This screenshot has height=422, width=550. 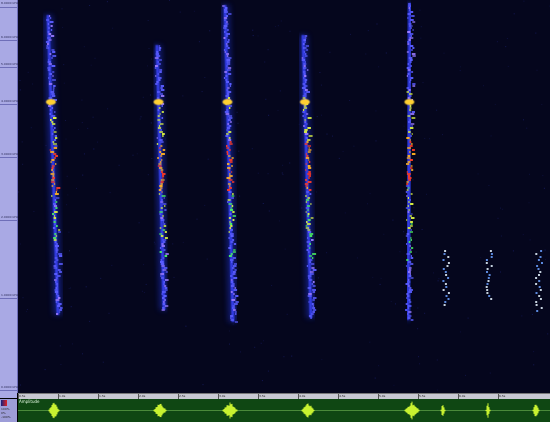 I want to click on waveform-scale-panel: 100% 0% -100%, so click(x=8, y=410).